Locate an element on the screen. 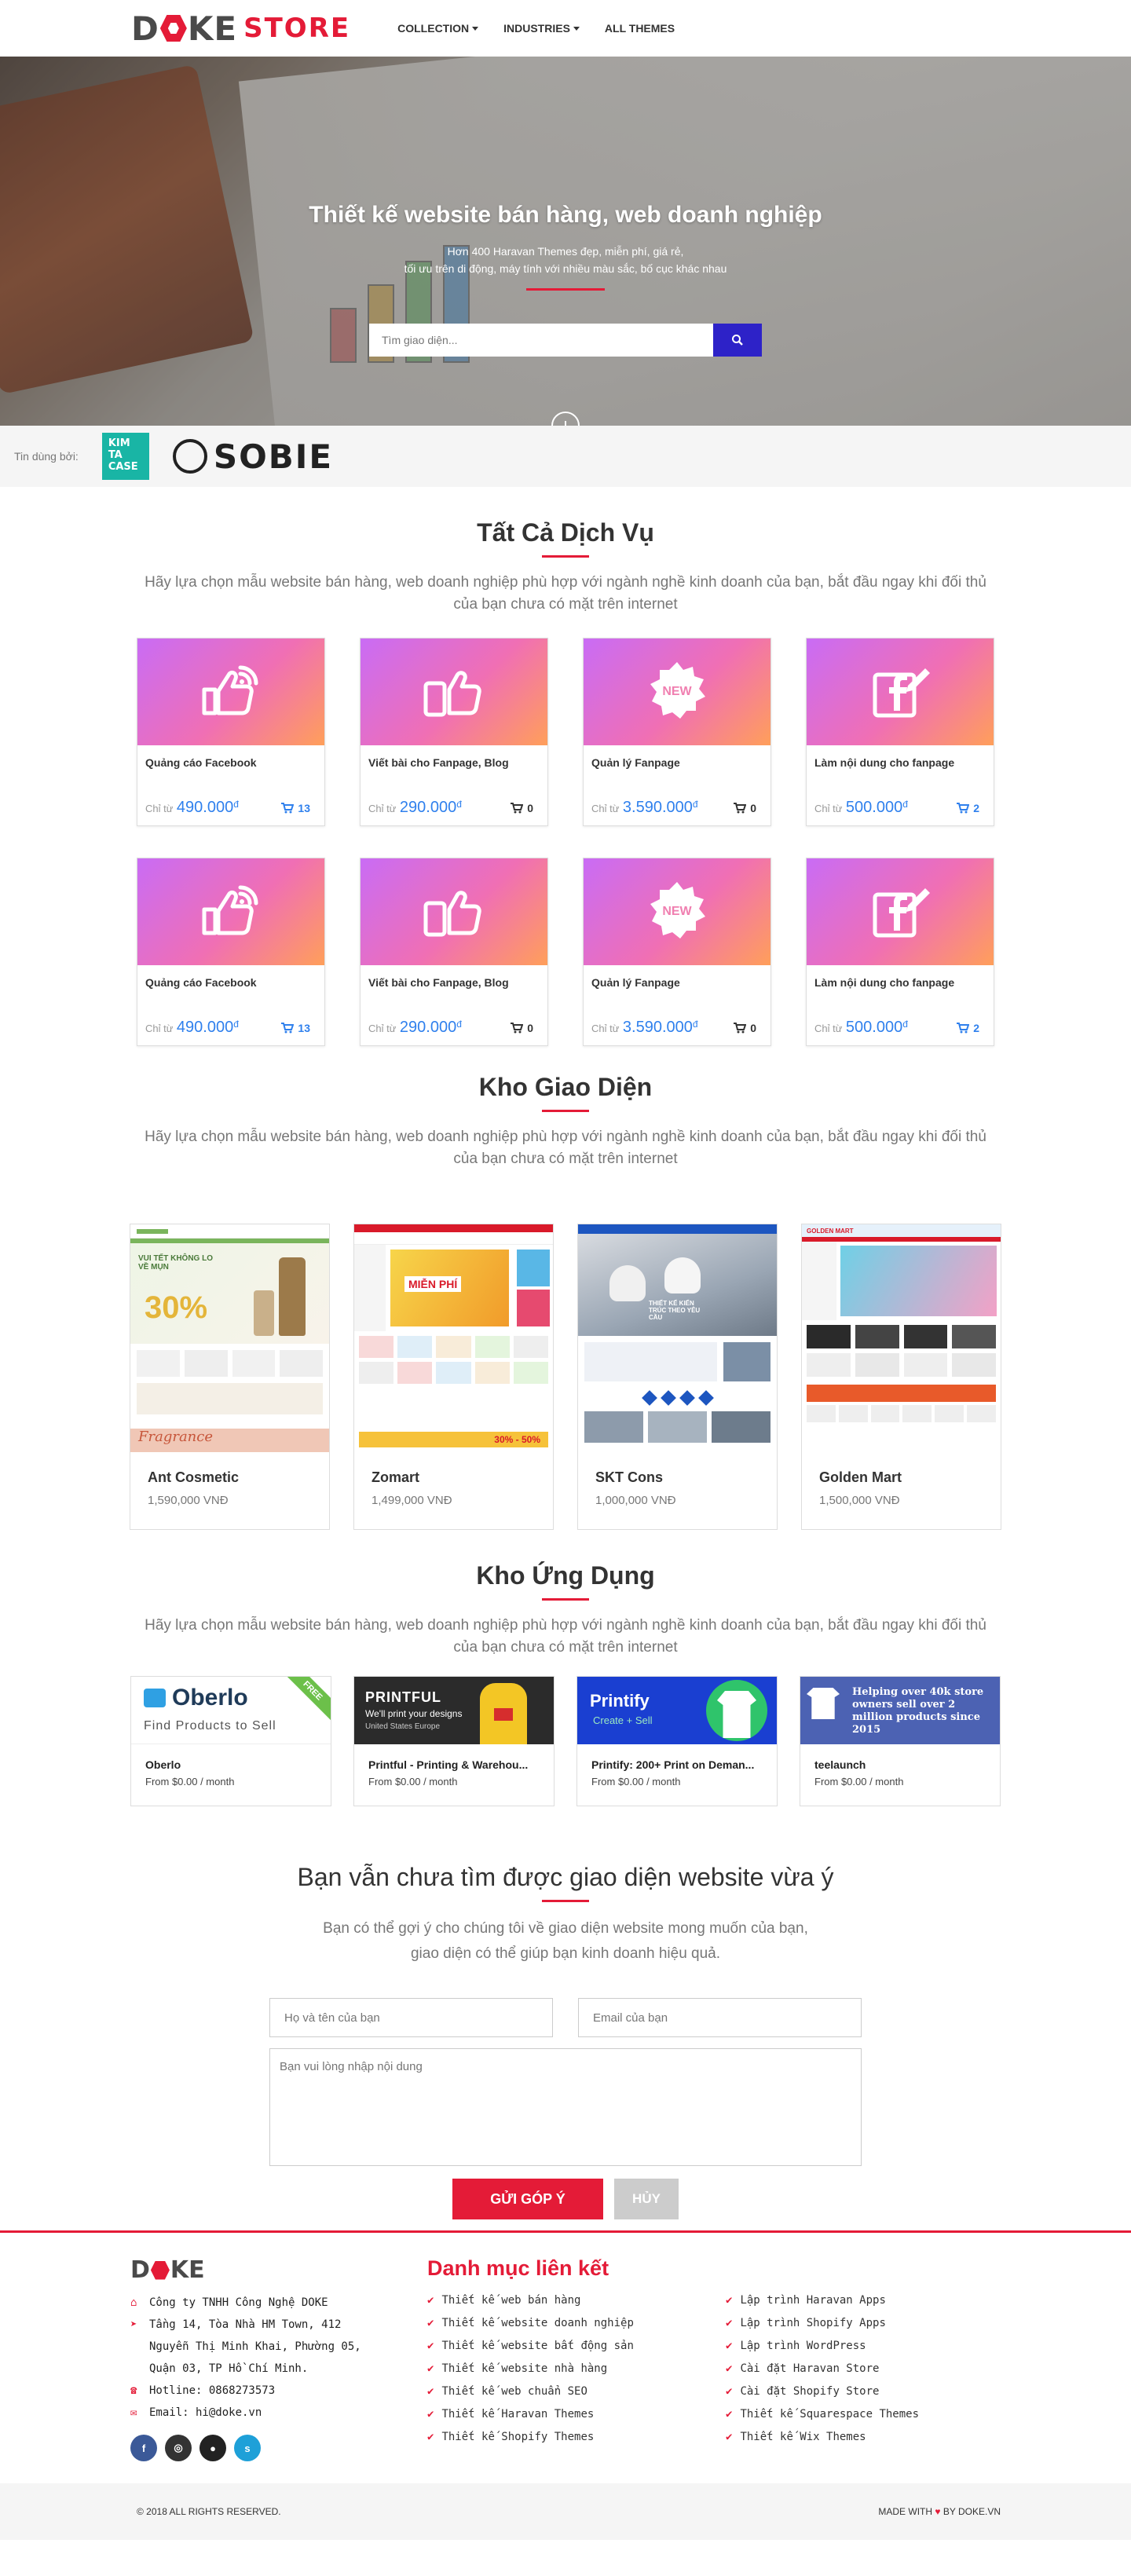  footer-link: ✔ Lập trình WordPress is located at coordinates (843, 2346).